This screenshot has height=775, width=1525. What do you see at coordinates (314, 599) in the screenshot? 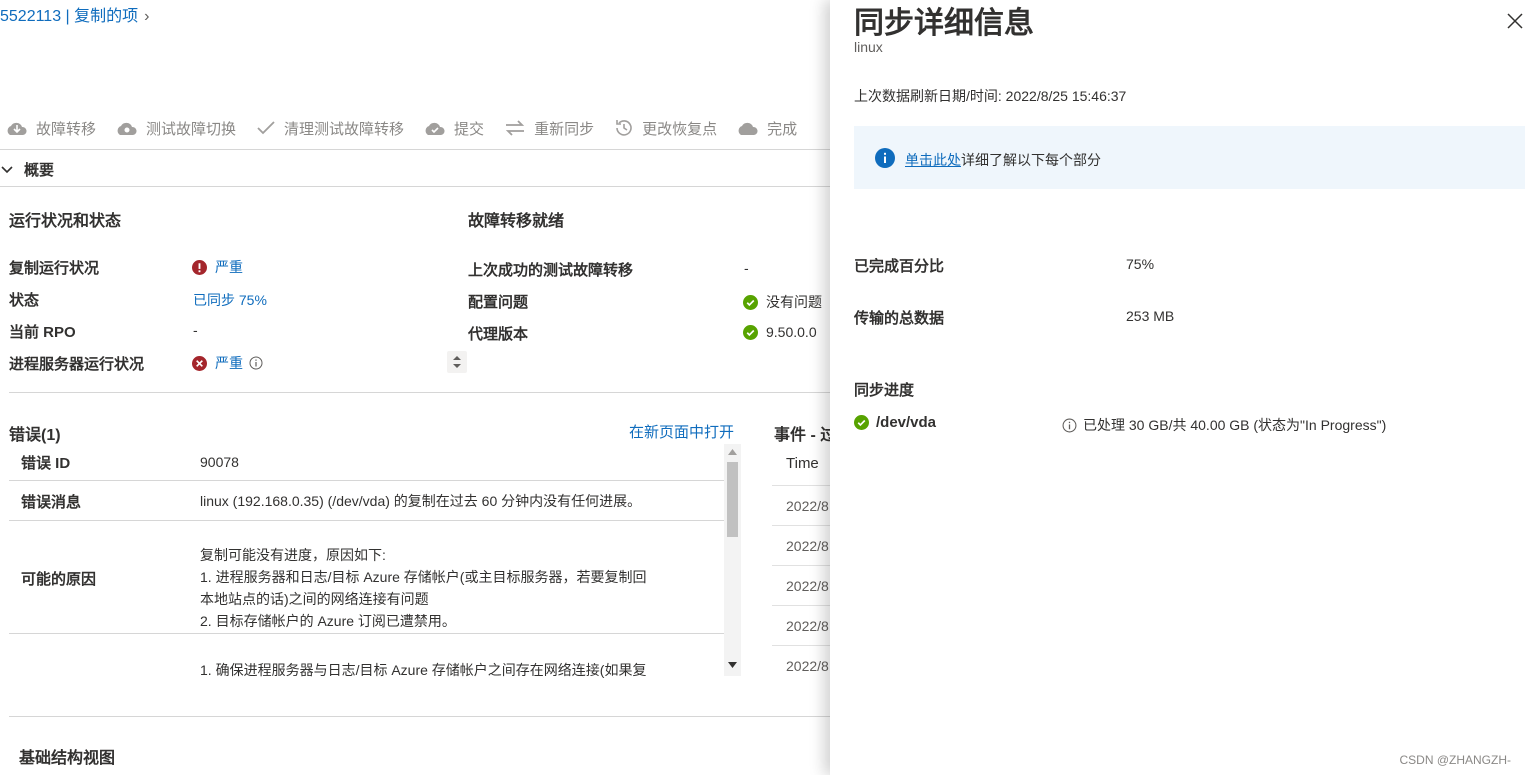
I see `cause-line: 本地站点的话)之间的网络连接有问题` at bounding box center [314, 599].